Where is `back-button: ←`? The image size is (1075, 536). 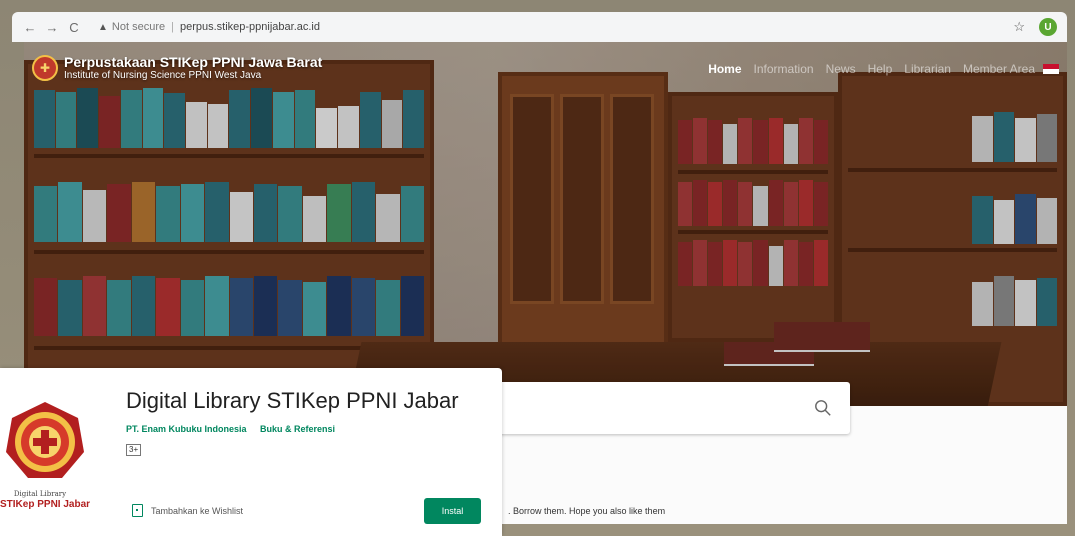 back-button: ← is located at coordinates (30, 27).